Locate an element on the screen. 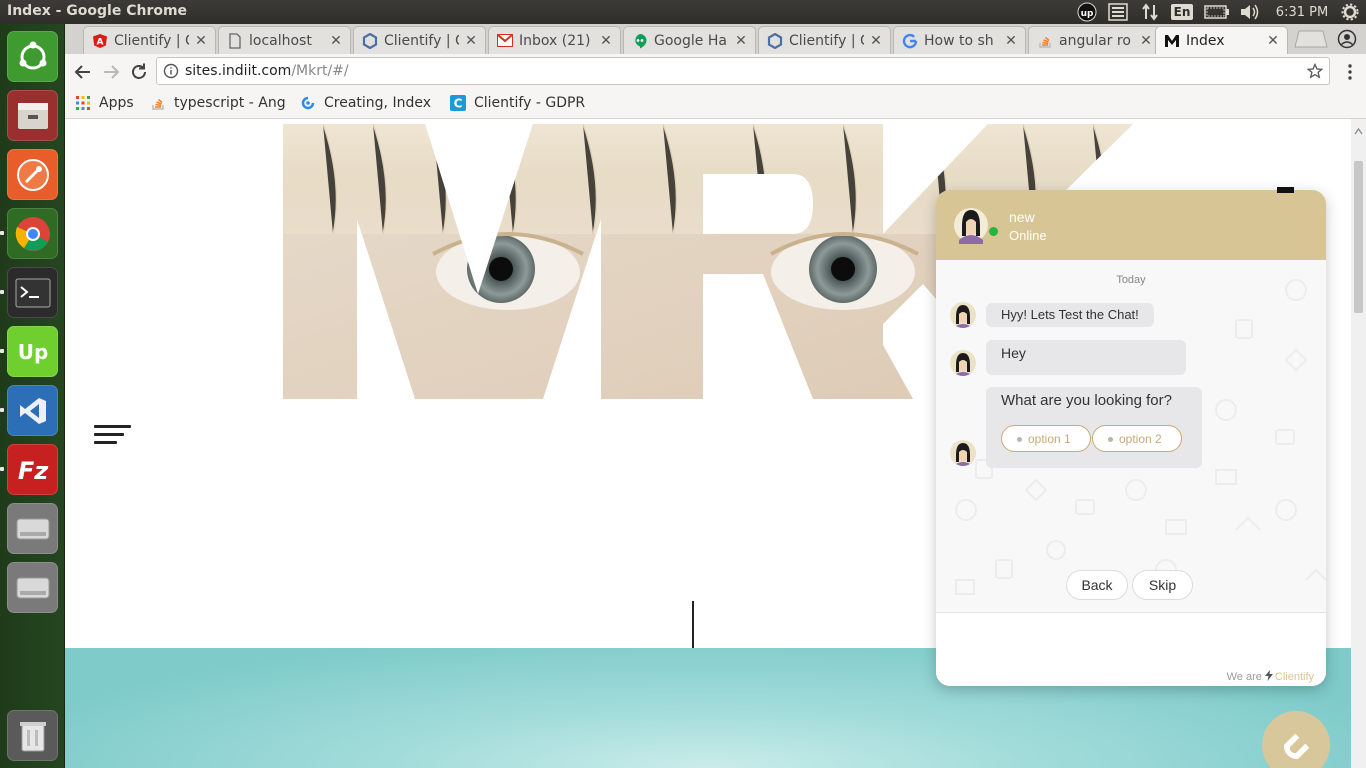  battery-icon is located at coordinates (1217, 12).